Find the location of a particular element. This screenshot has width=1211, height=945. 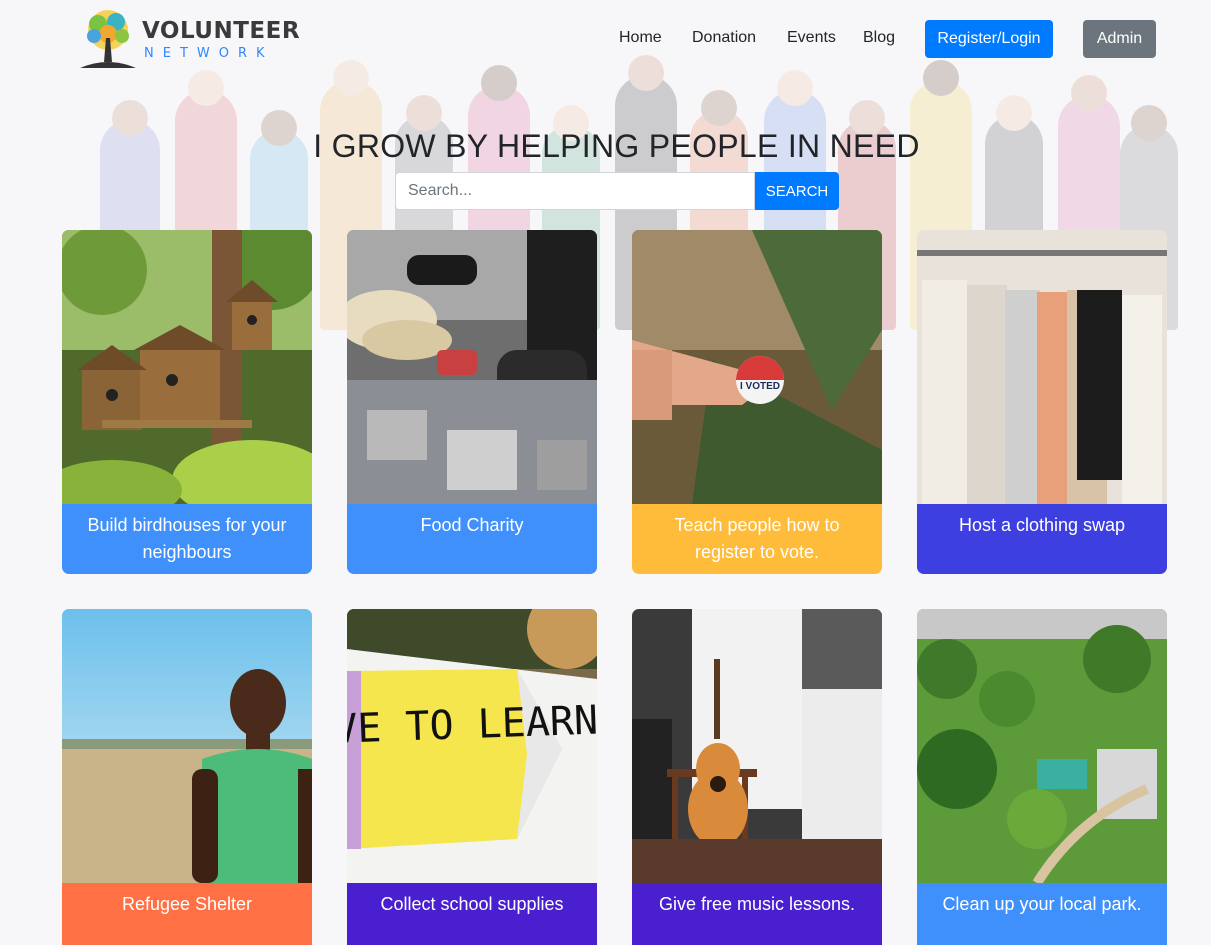

event-title: Food Charity is located at coordinates (472, 539).